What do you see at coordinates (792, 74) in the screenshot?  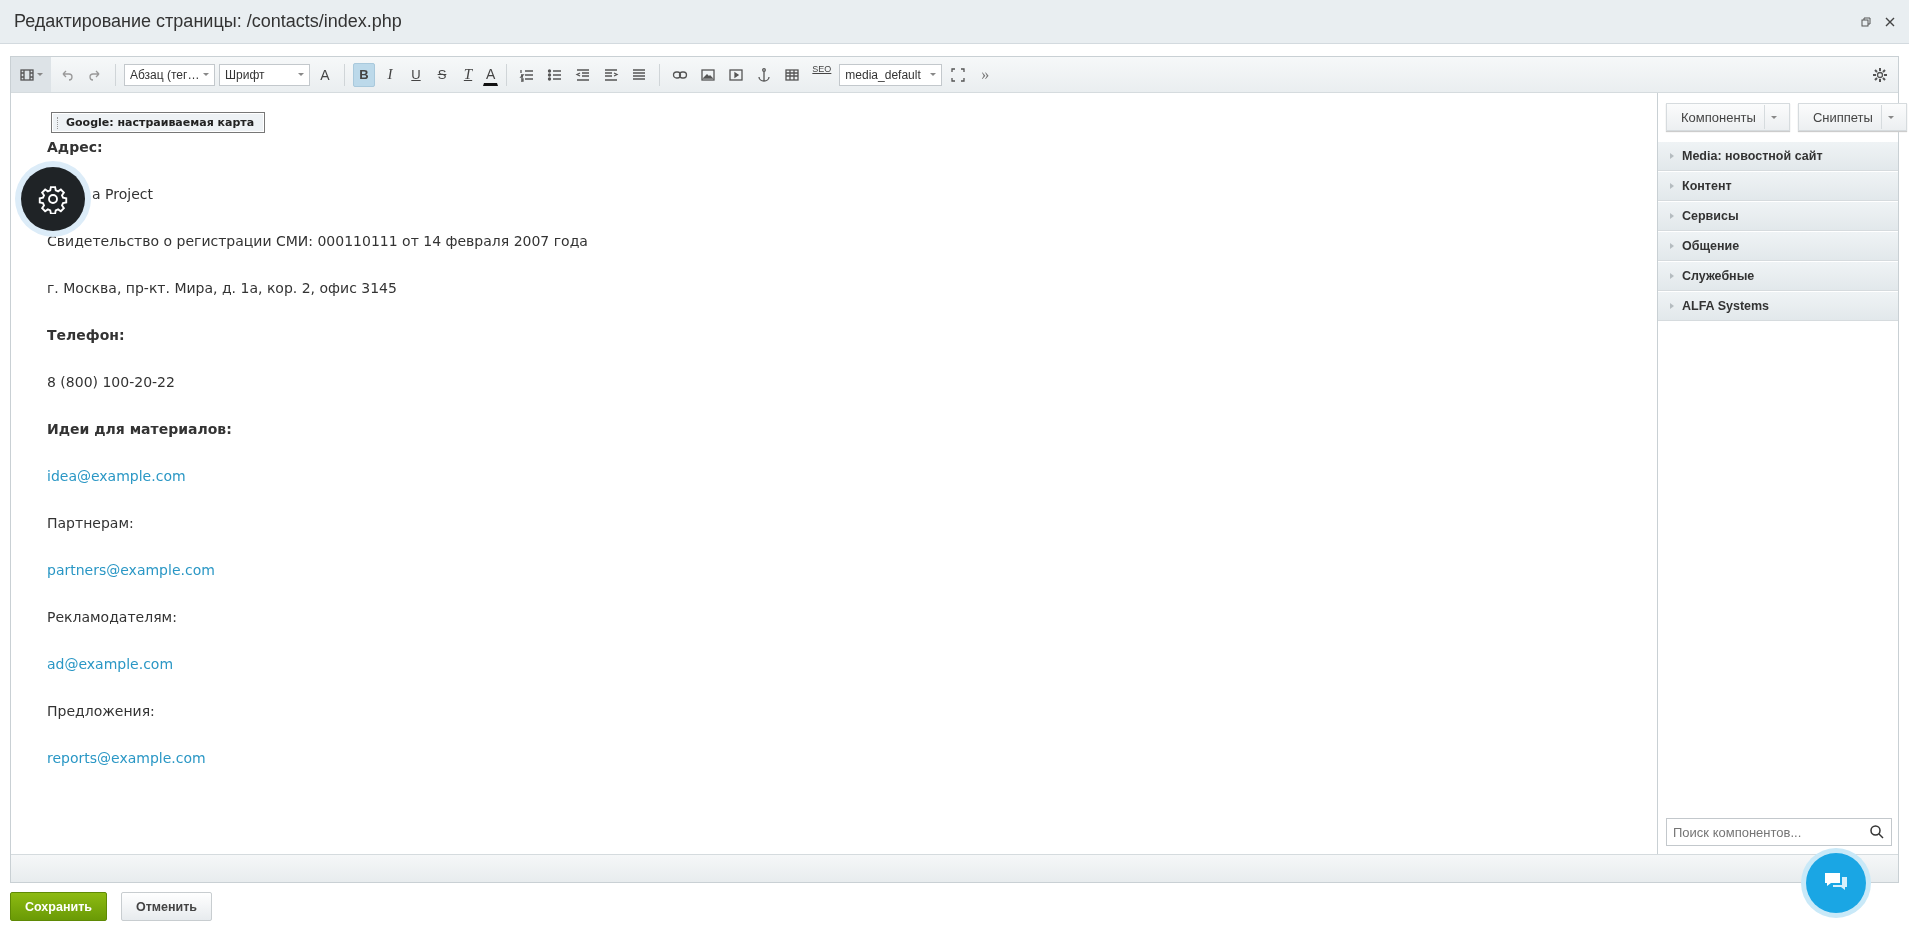 I see `table-icon` at bounding box center [792, 74].